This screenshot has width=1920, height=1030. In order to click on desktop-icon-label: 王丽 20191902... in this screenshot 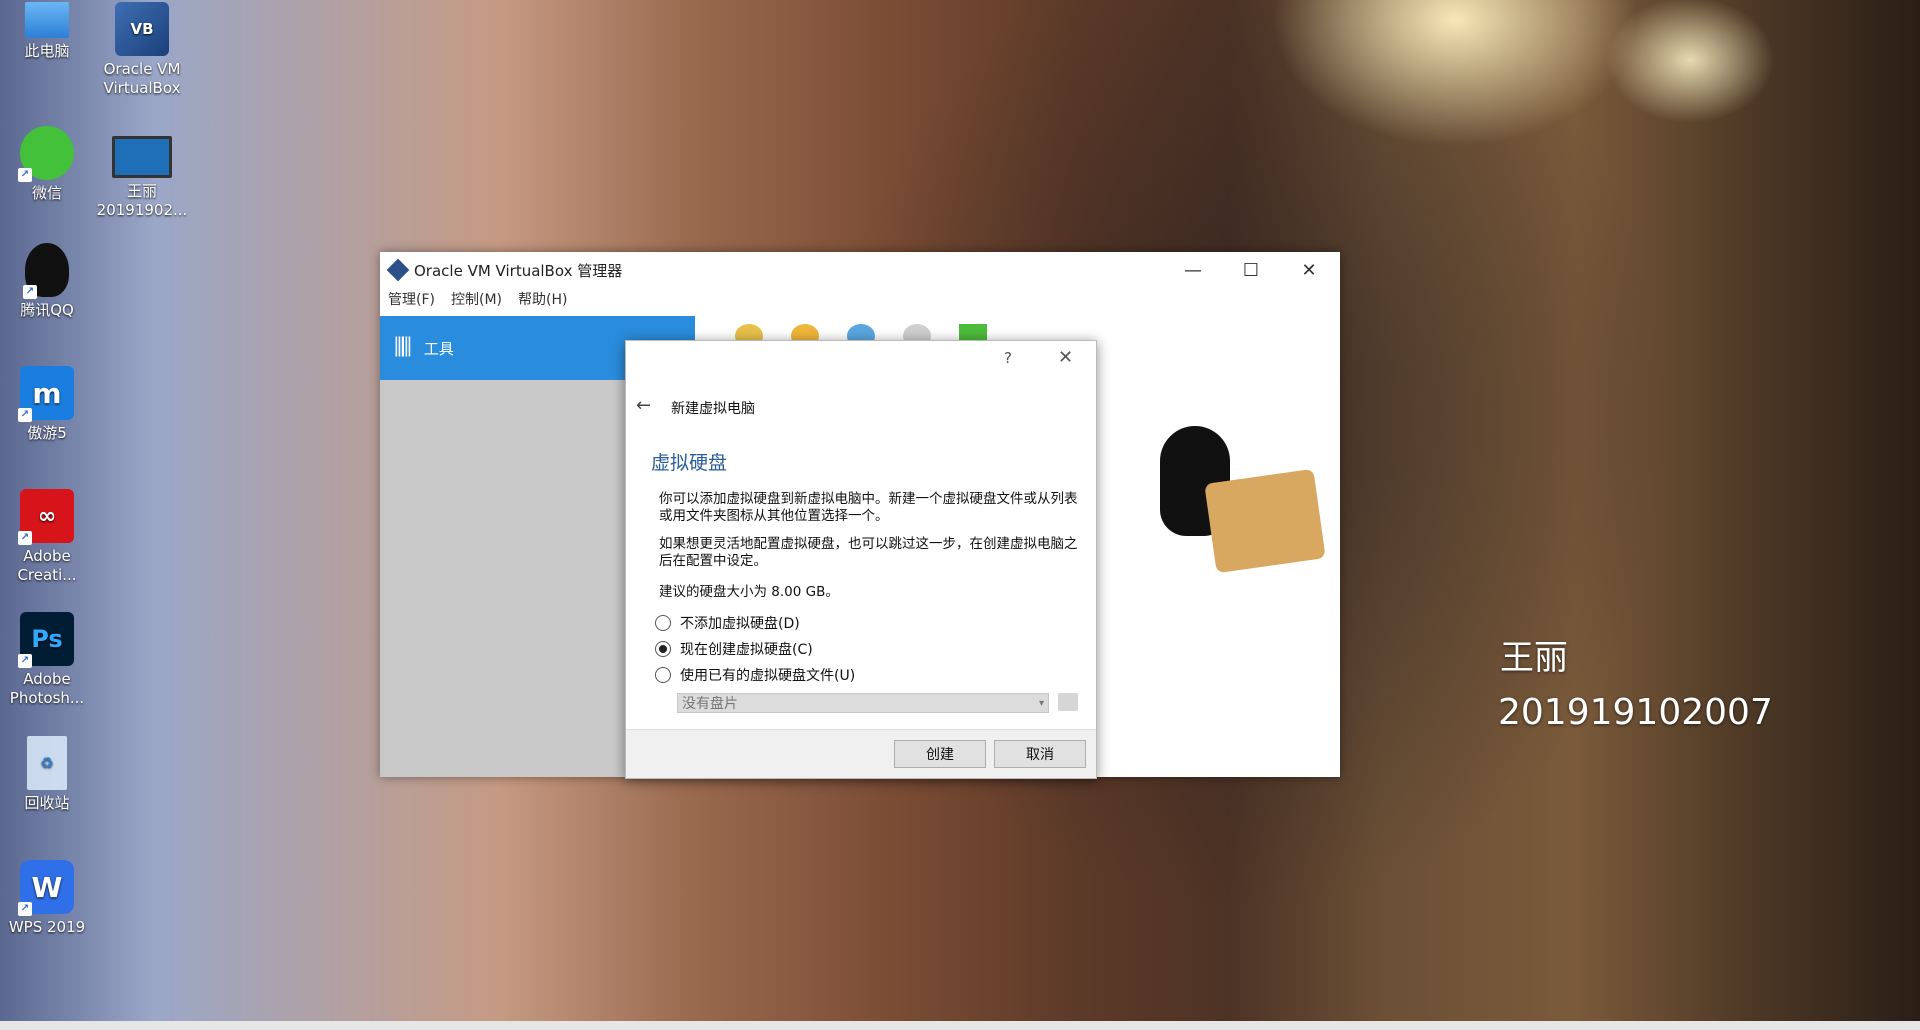, I will do `click(142, 200)`.